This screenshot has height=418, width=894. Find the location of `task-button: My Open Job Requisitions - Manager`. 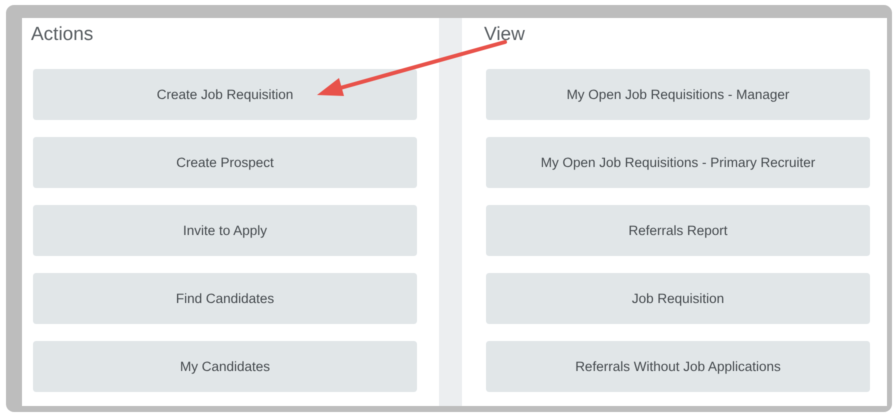

task-button: My Open Job Requisitions - Manager is located at coordinates (678, 94).